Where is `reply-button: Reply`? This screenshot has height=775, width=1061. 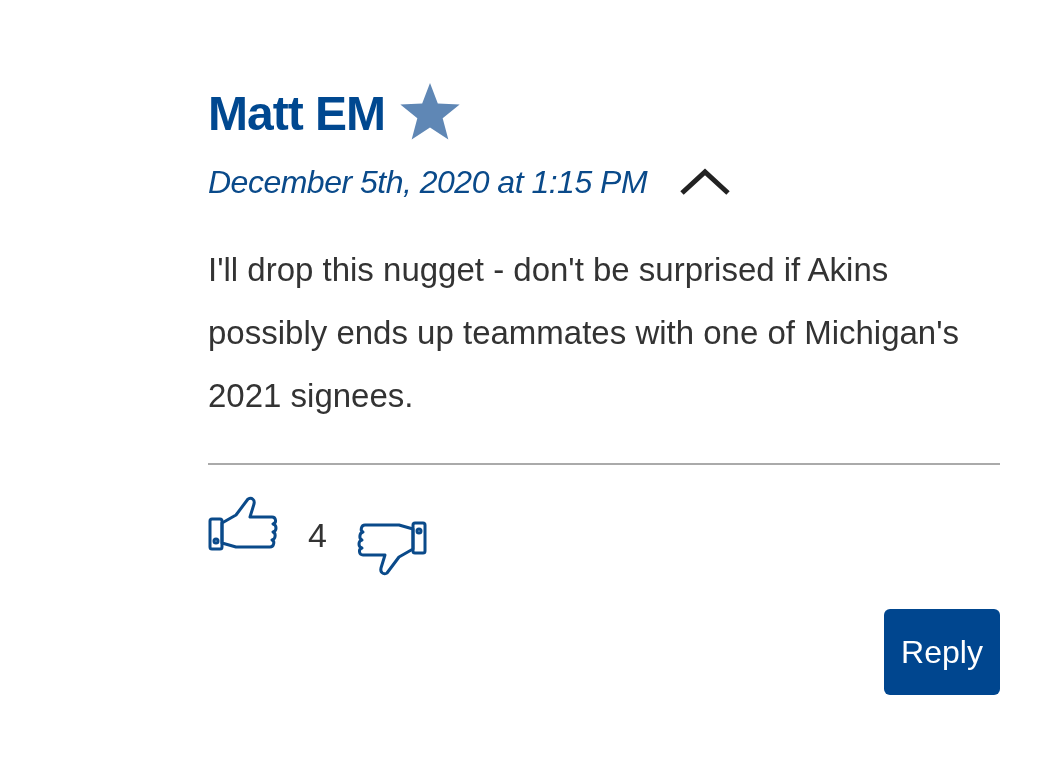 reply-button: Reply is located at coordinates (942, 652).